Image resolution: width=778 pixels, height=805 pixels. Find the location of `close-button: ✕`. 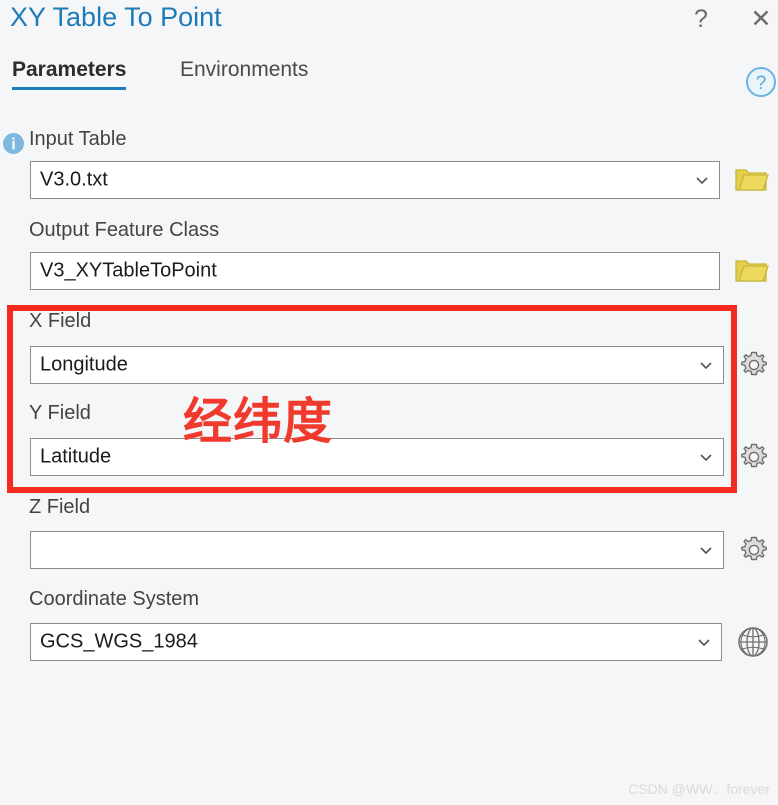

close-button: ✕ is located at coordinates (761, 19).